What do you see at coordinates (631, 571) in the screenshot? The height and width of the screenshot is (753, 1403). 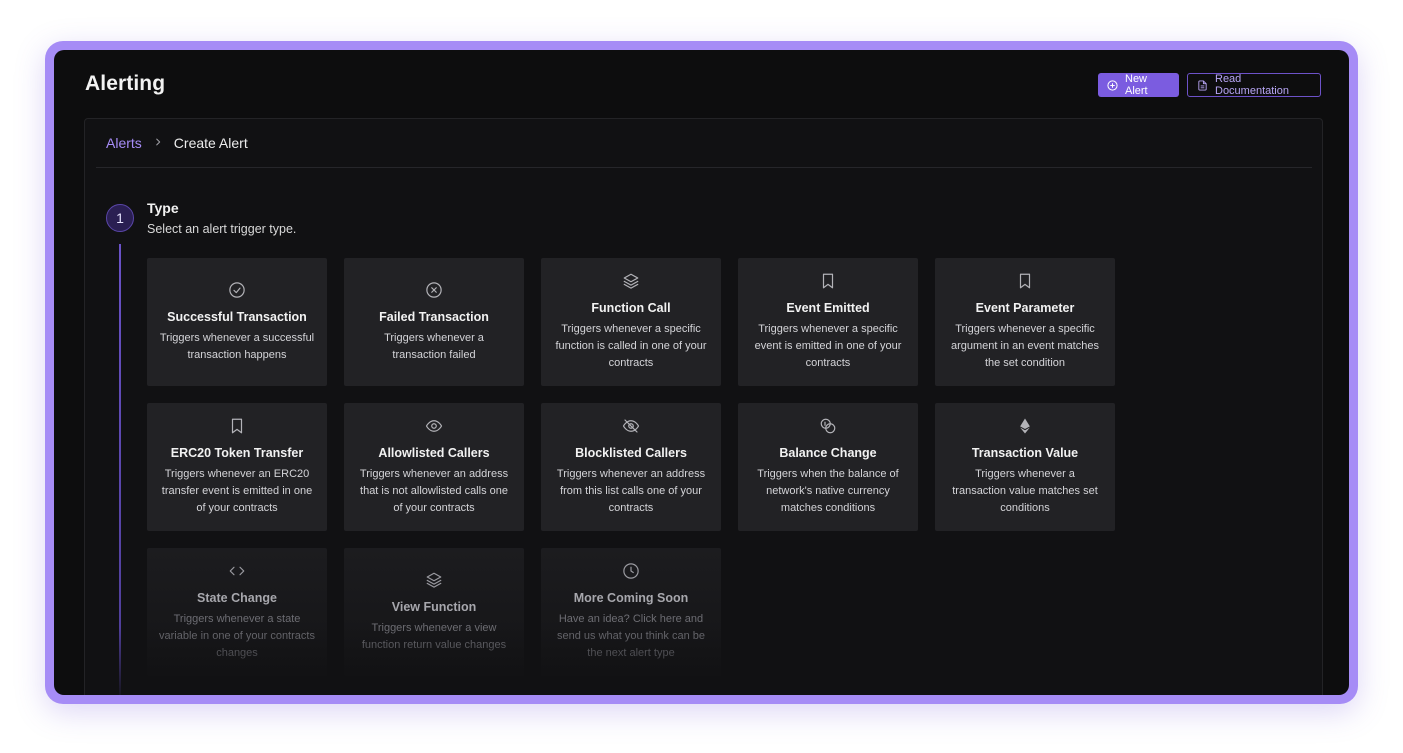 I see `clock-icon` at bounding box center [631, 571].